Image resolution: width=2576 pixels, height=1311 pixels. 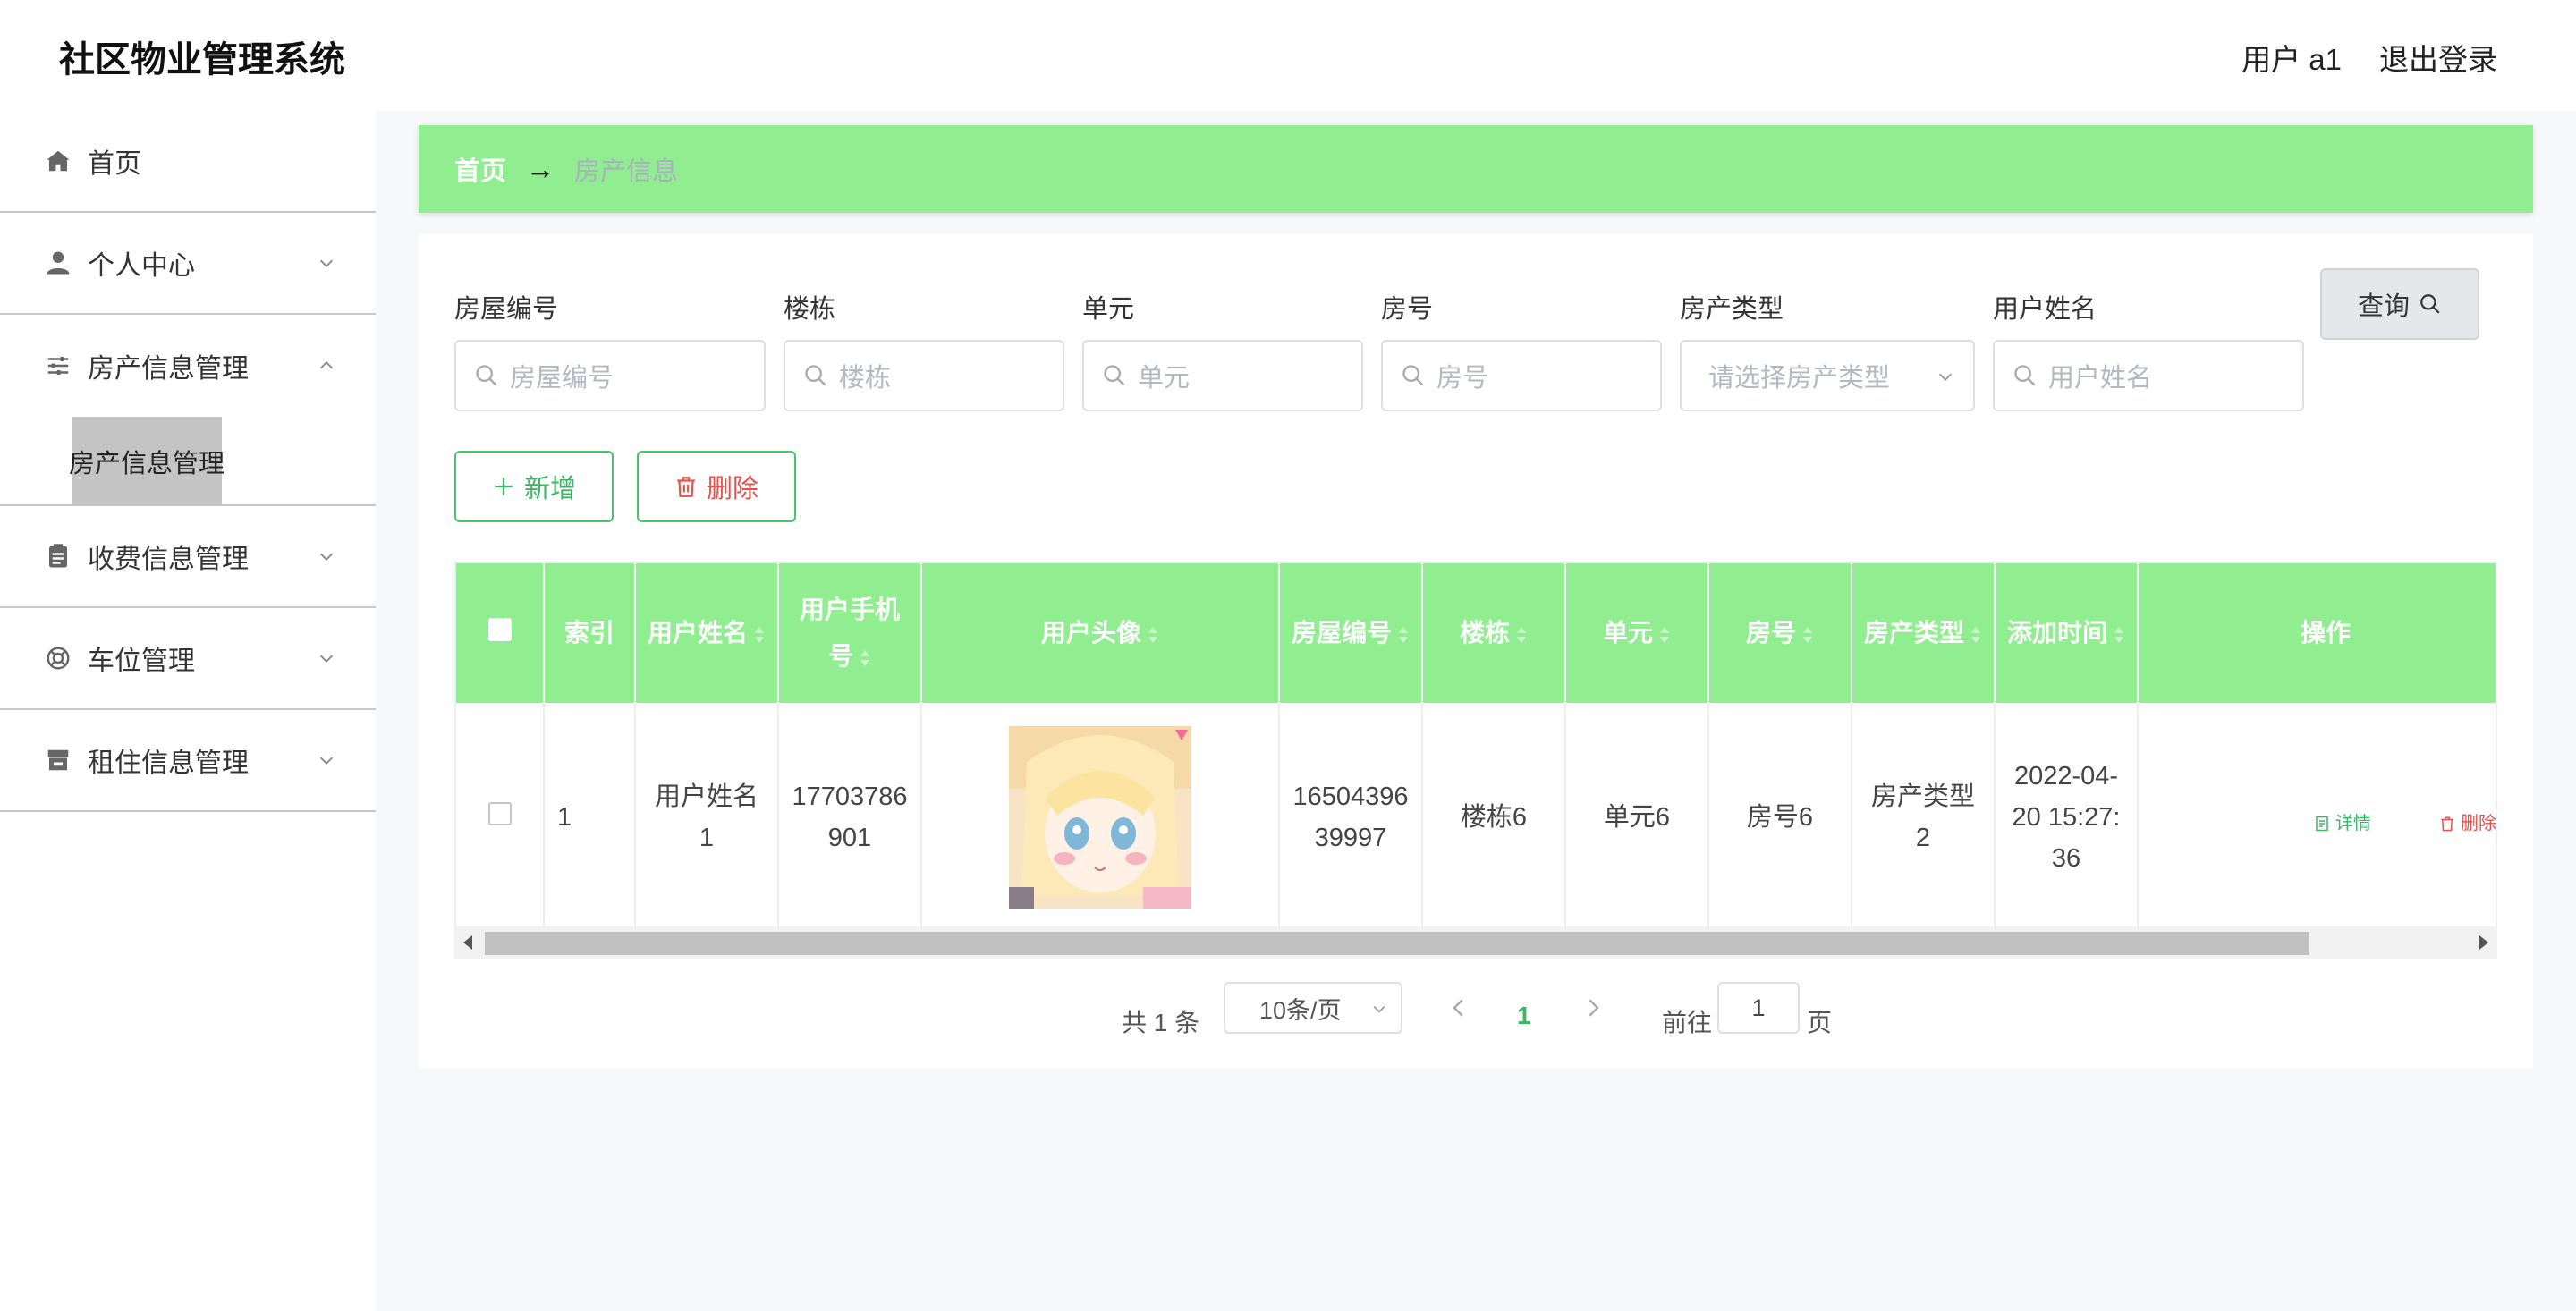 What do you see at coordinates (1494, 633) in the screenshot?
I see `col-header-building: 楼栋` at bounding box center [1494, 633].